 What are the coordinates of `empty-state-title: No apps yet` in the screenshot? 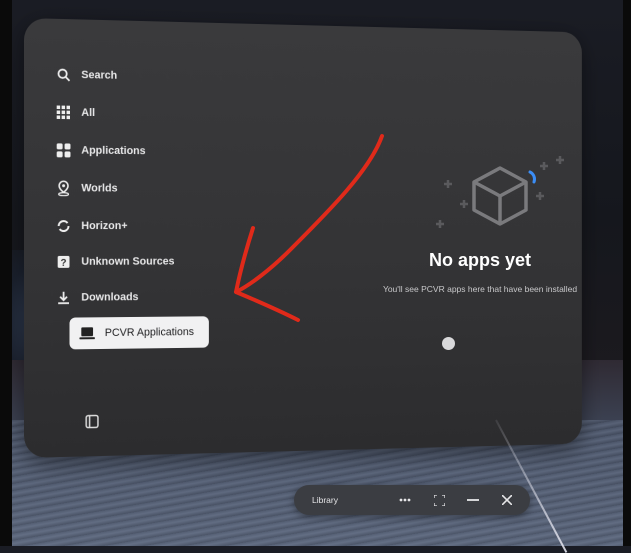 It's located at (480, 260).